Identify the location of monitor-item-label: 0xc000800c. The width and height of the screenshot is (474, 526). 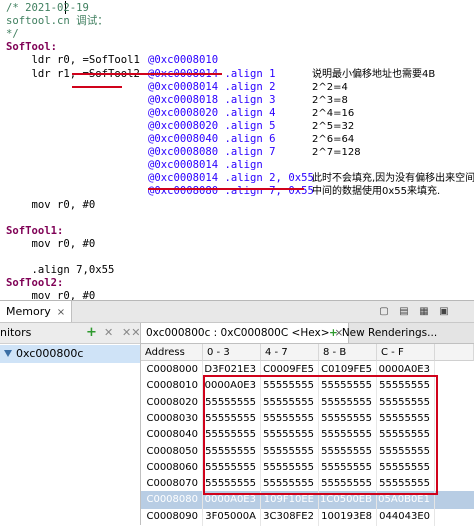
(50, 353).